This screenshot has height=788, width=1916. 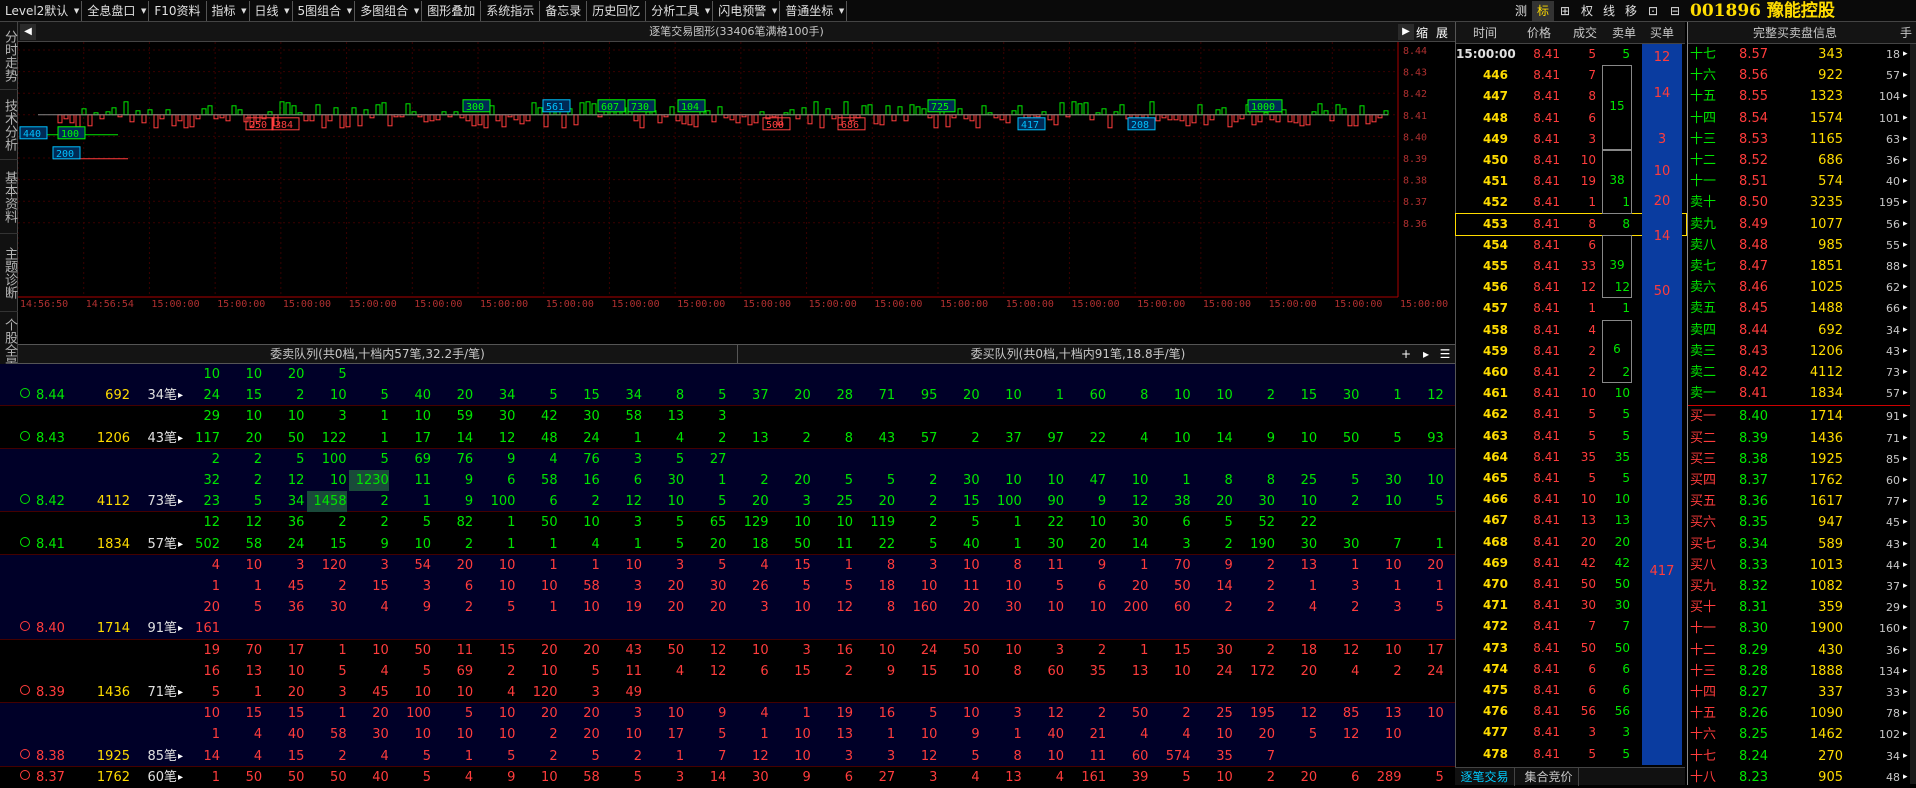 What do you see at coordinates (1802, 75) in the screenshot?
I see `orderbook-row: 十六 8.56 922 57 ▸` at bounding box center [1802, 75].